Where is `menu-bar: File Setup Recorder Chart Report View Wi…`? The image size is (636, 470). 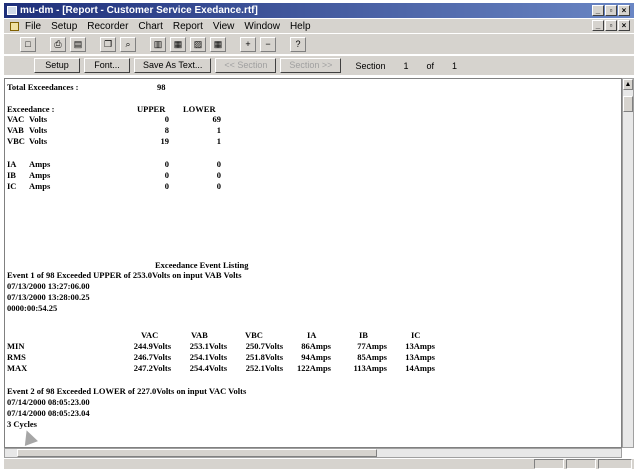
menu-bar: File Setup Recorder Chart Report View Wi… is located at coordinates (319, 26).